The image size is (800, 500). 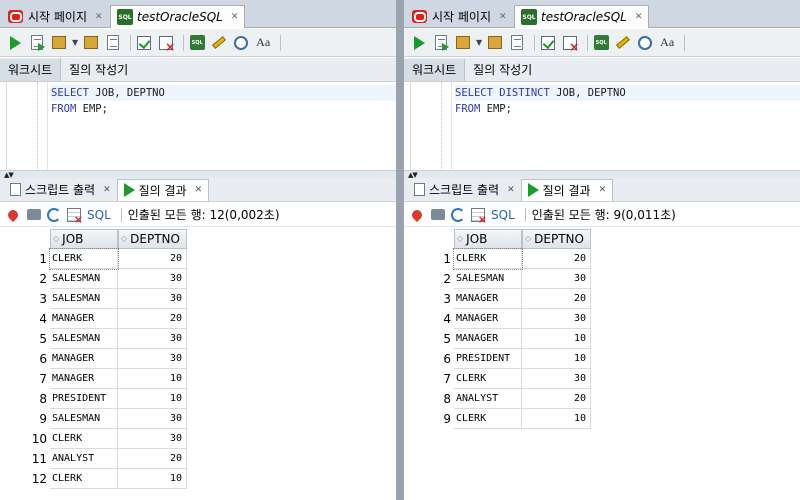 What do you see at coordinates (37, 43) in the screenshot?
I see `run-script-button` at bounding box center [37, 43].